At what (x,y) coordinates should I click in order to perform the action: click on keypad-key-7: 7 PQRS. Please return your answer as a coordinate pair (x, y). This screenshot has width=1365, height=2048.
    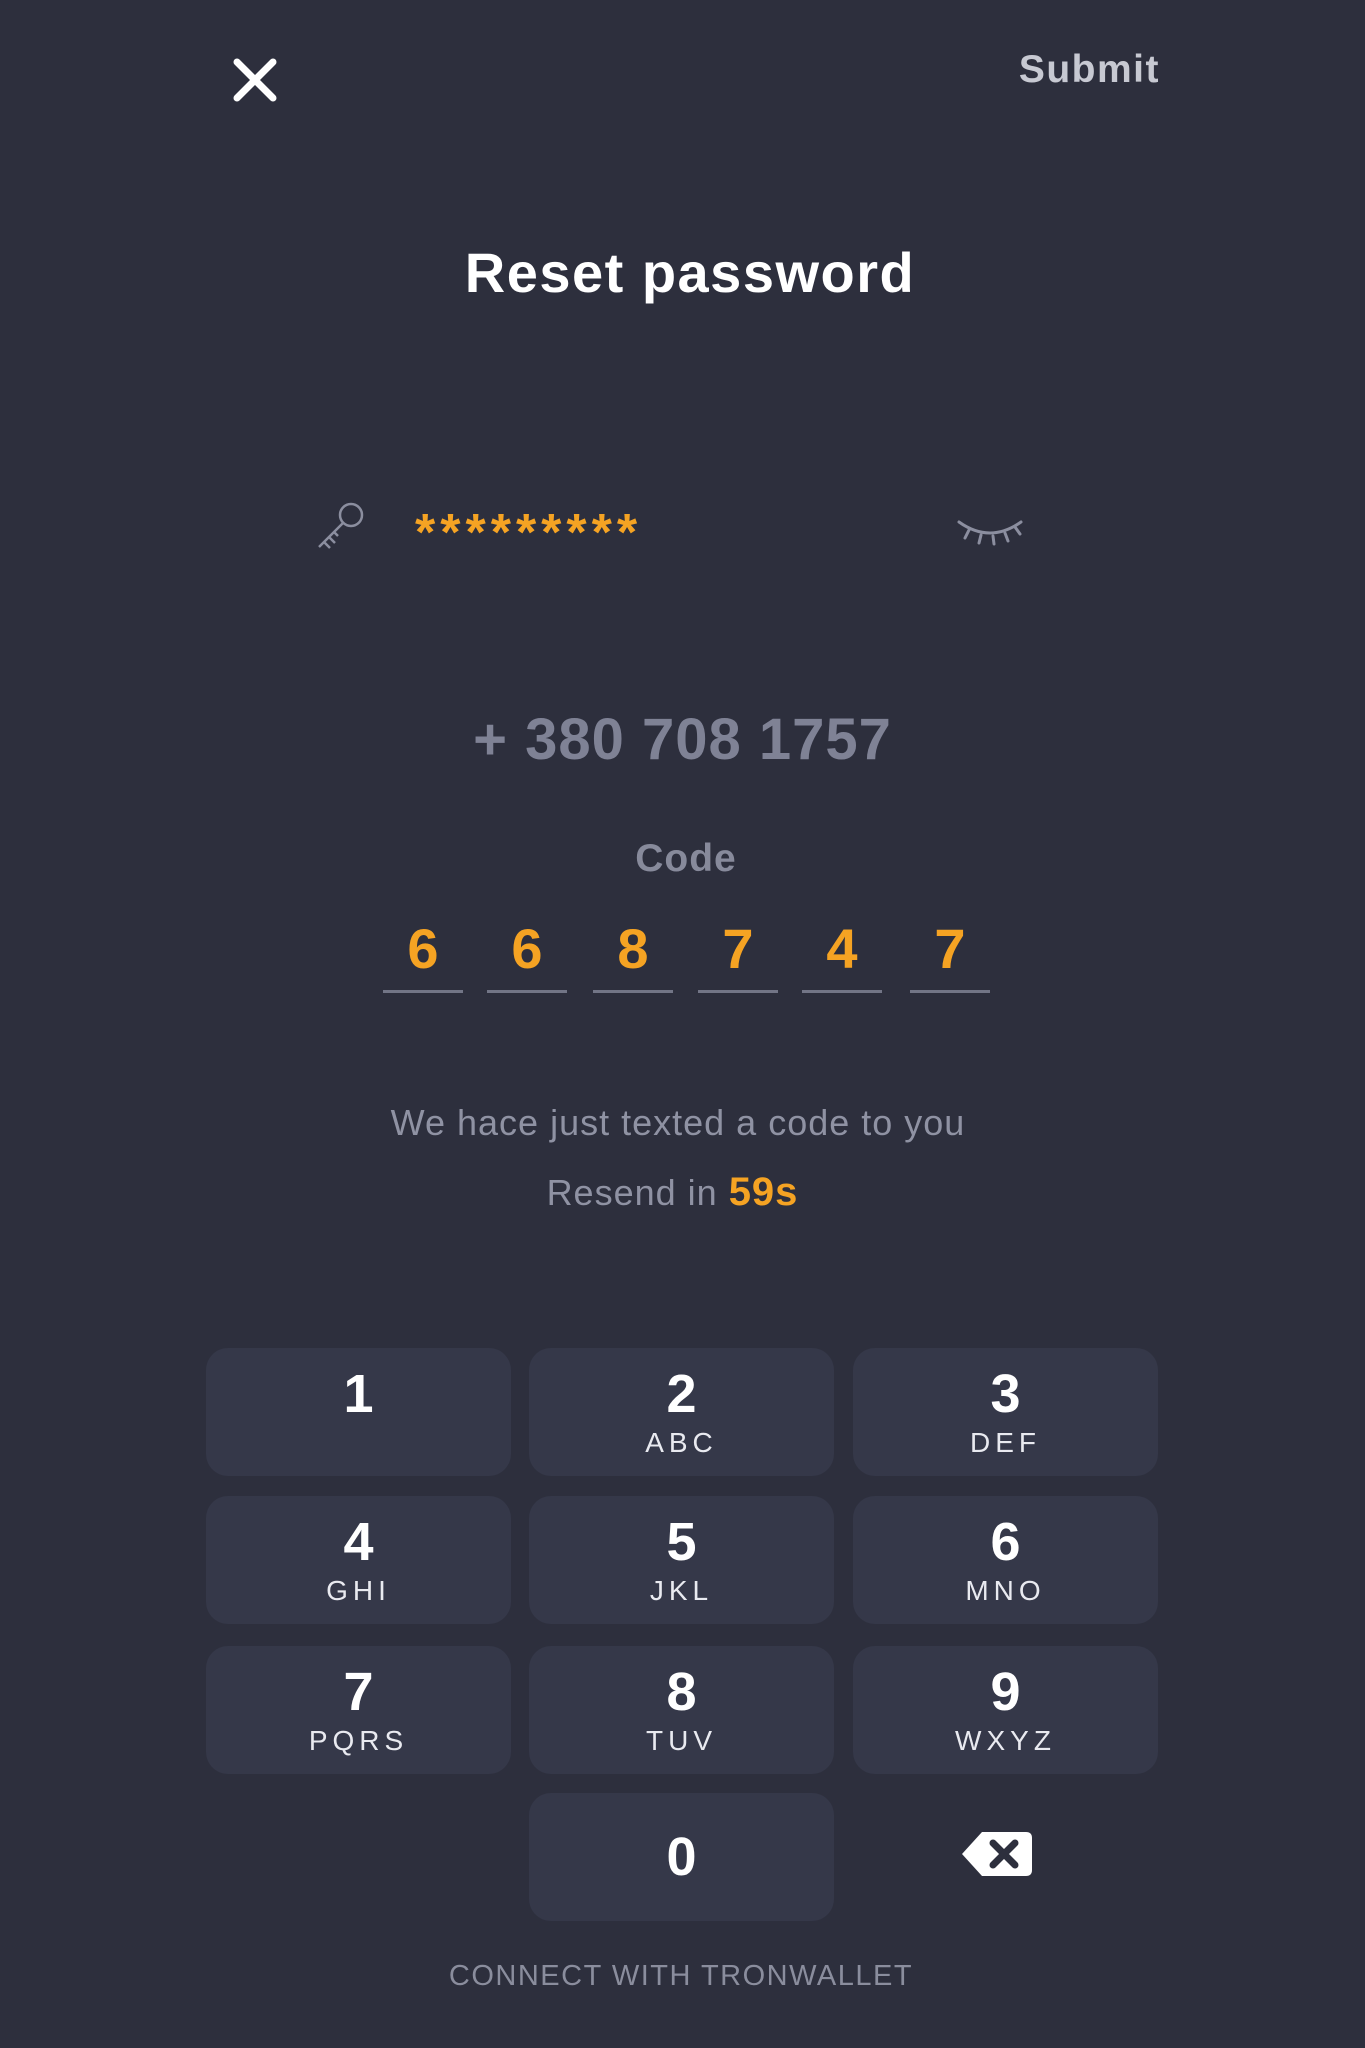
    Looking at the image, I should click on (358, 1710).